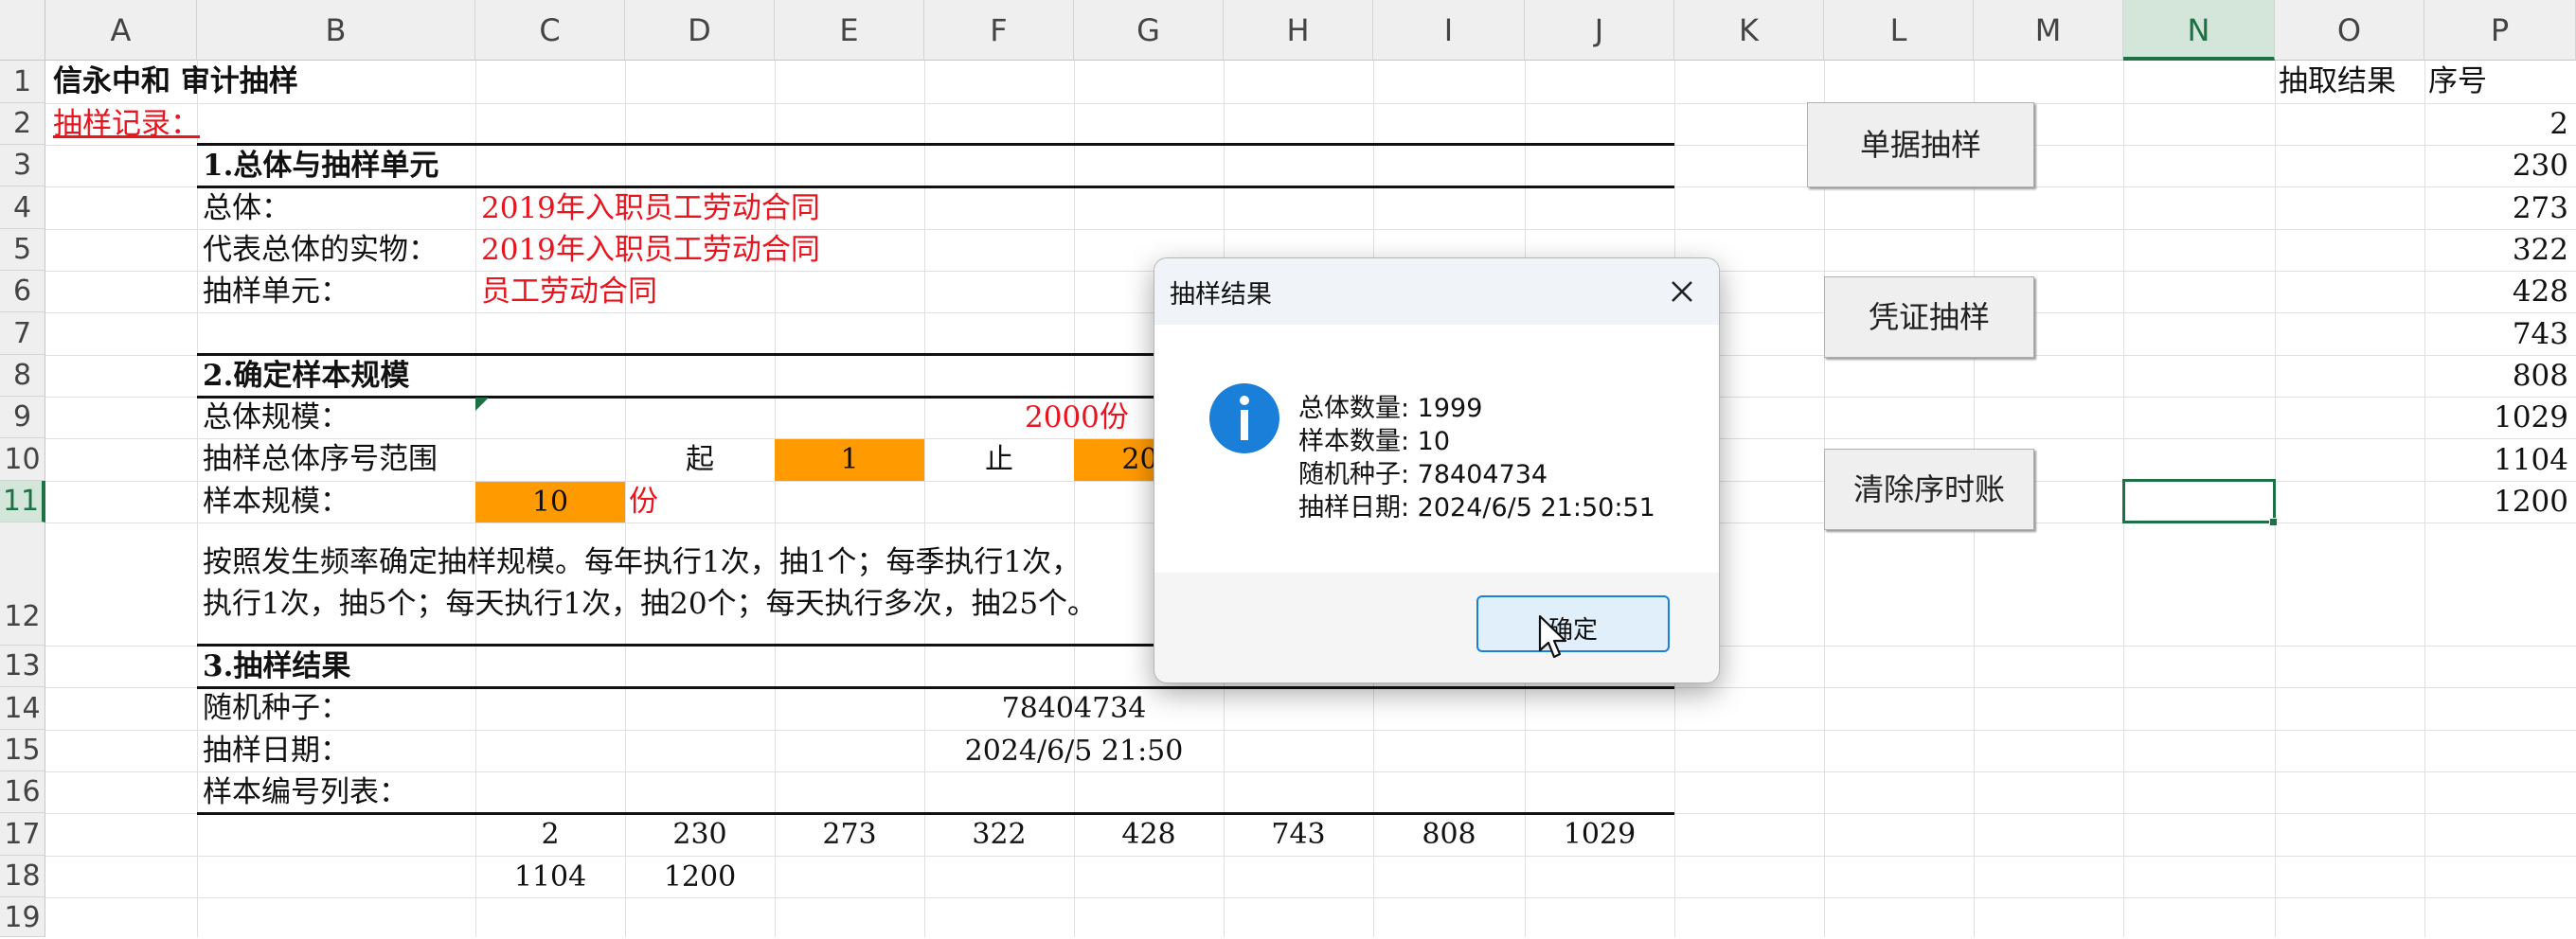  What do you see at coordinates (22, 708) in the screenshot?
I see `row-header-14: 14` at bounding box center [22, 708].